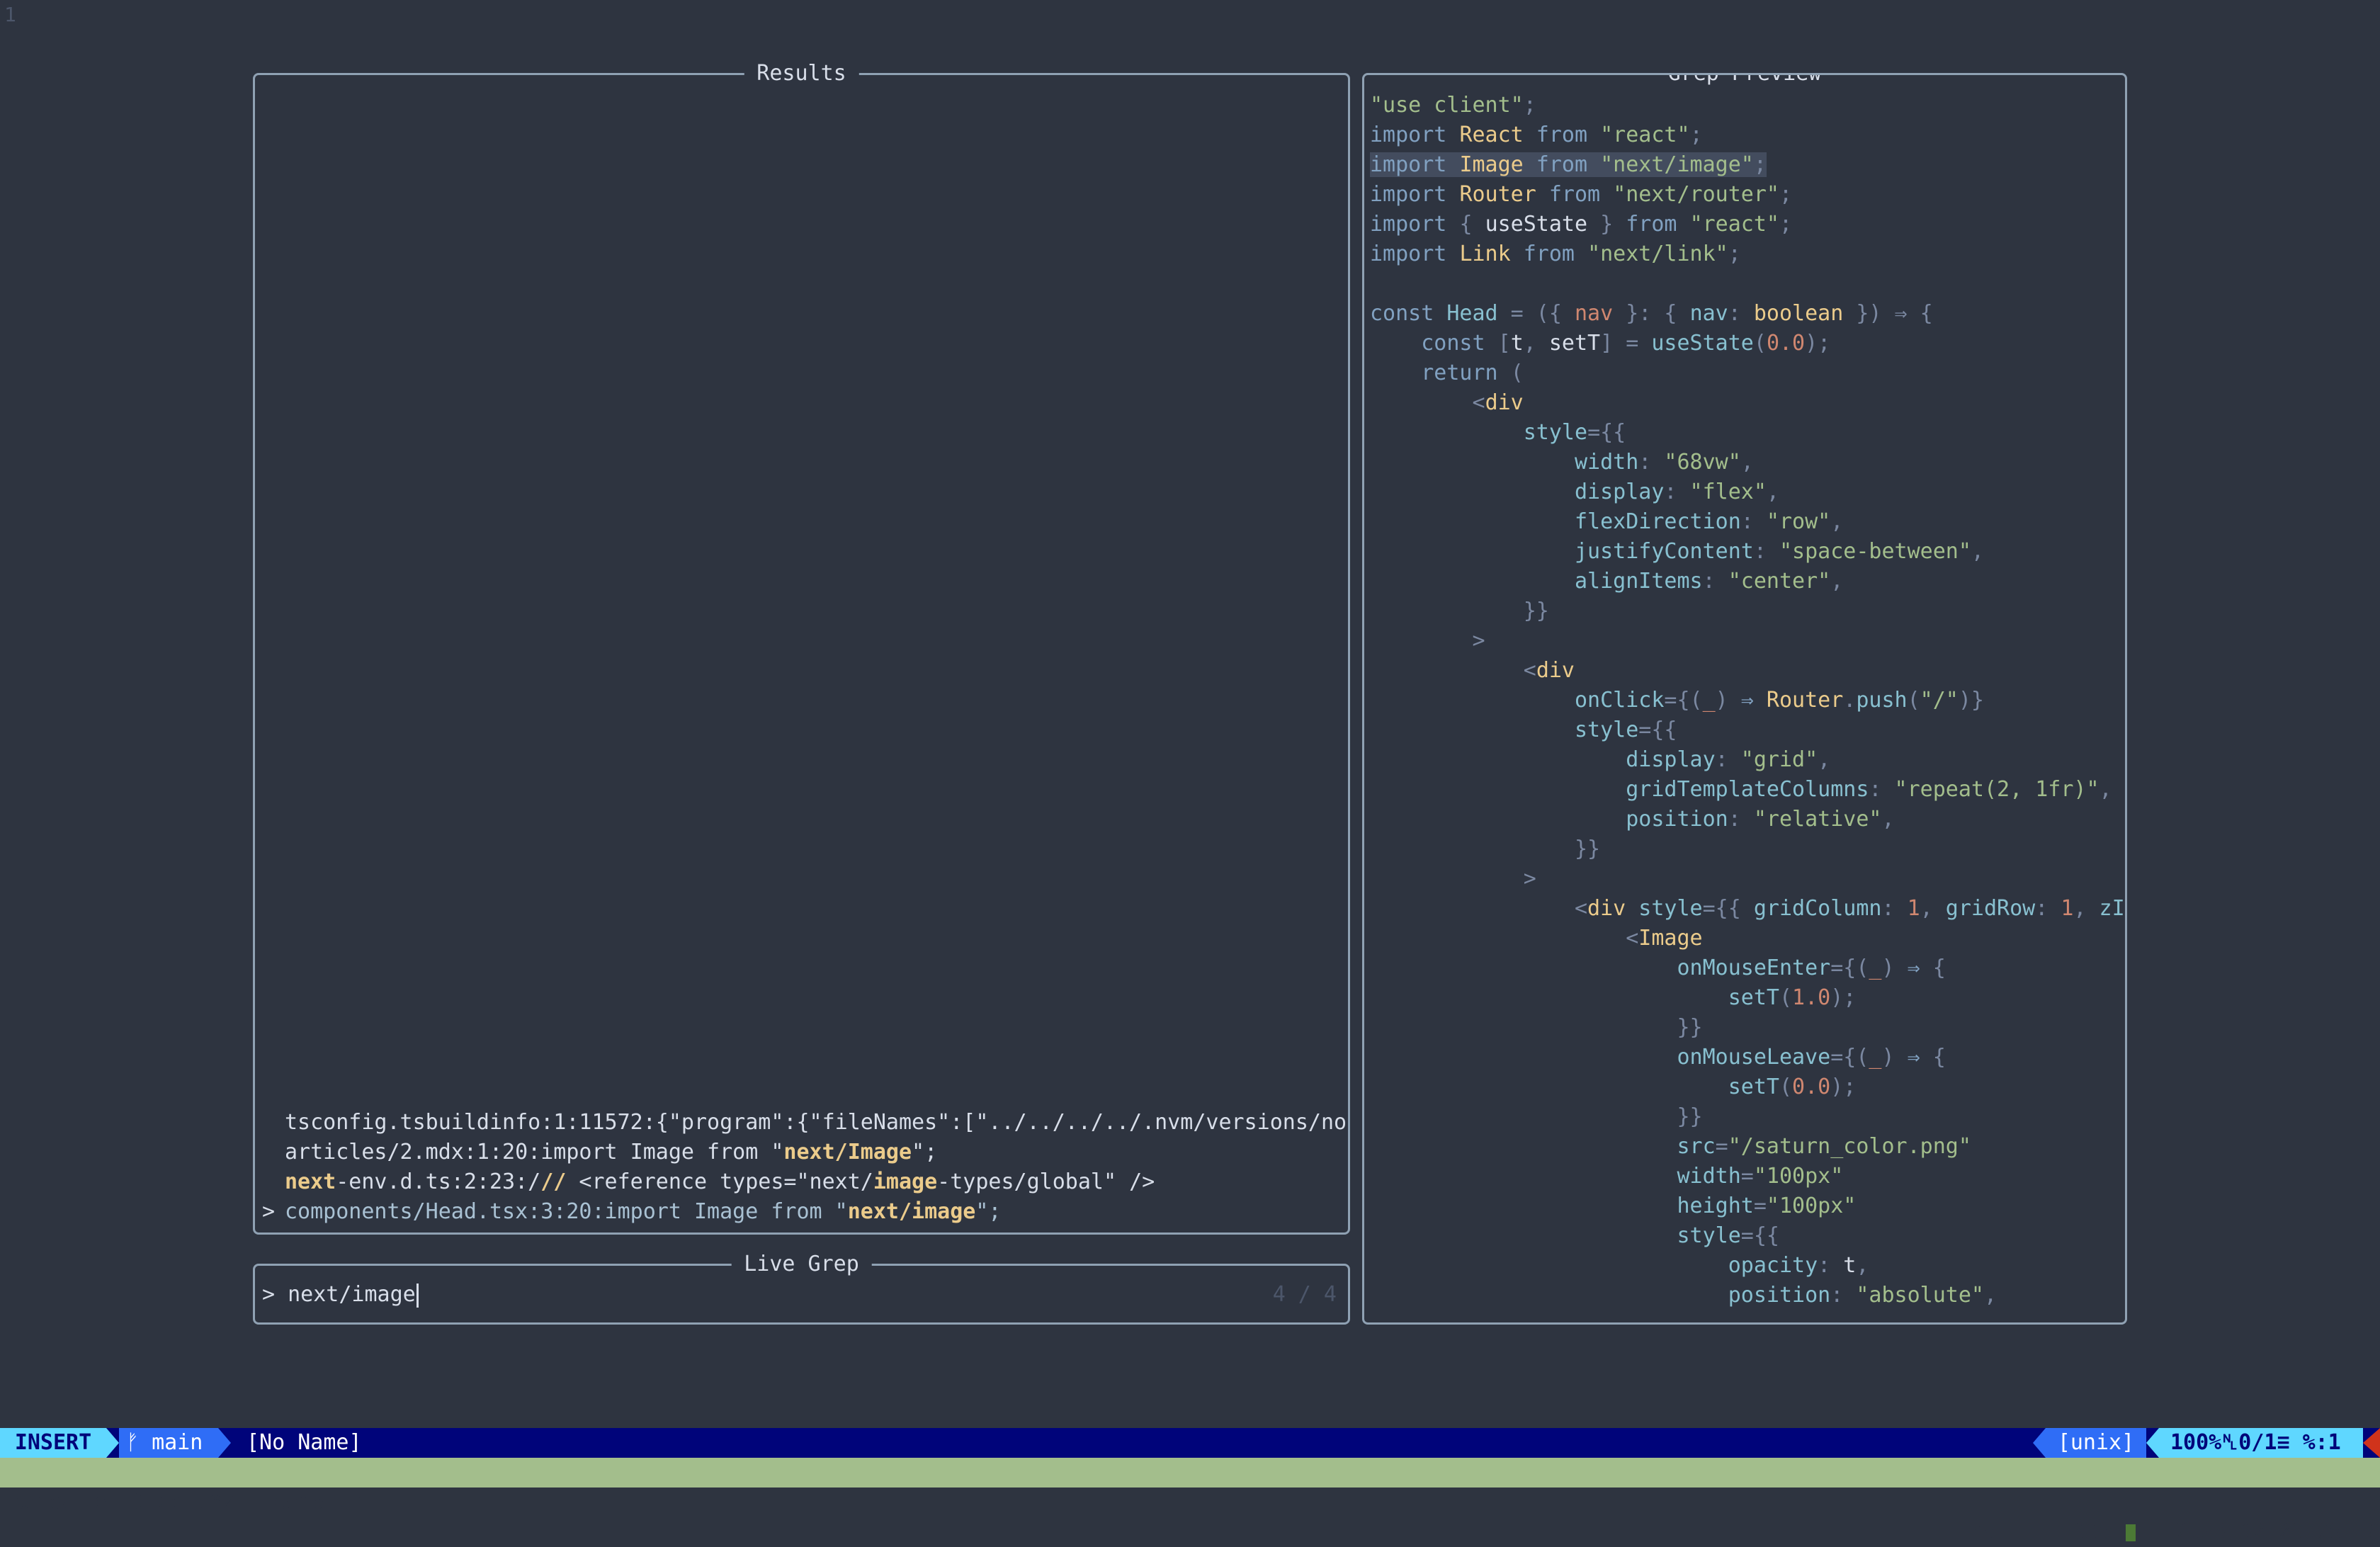 The height and width of the screenshot is (1547, 2380). I want to click on line-icon: ␤, so click(2230, 1442).